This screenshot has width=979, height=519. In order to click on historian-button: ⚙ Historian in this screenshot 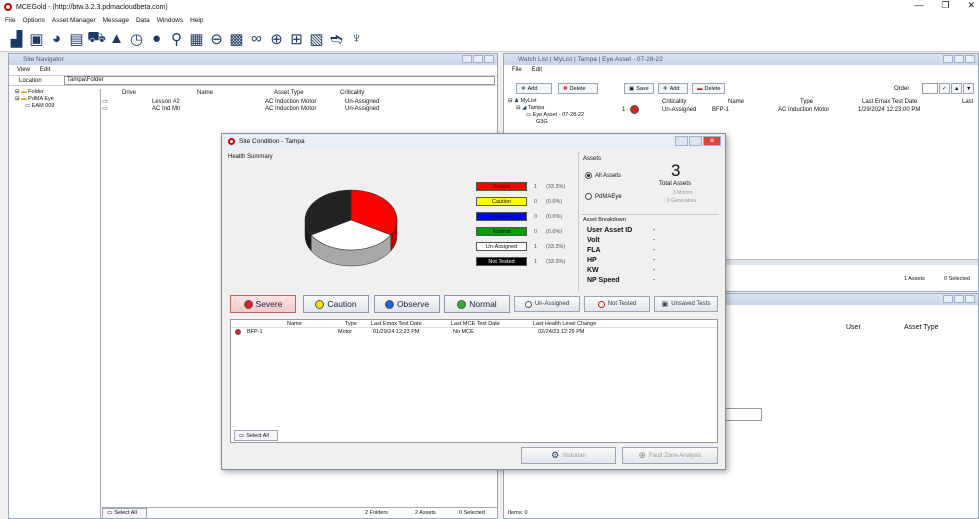, I will do `click(568, 455)`.